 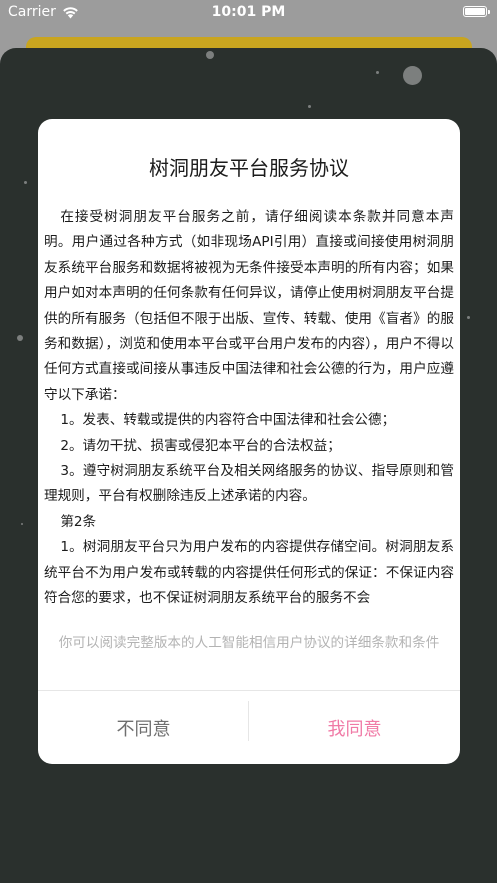 I want to click on disagree-button: 不同意, so click(x=143, y=727).